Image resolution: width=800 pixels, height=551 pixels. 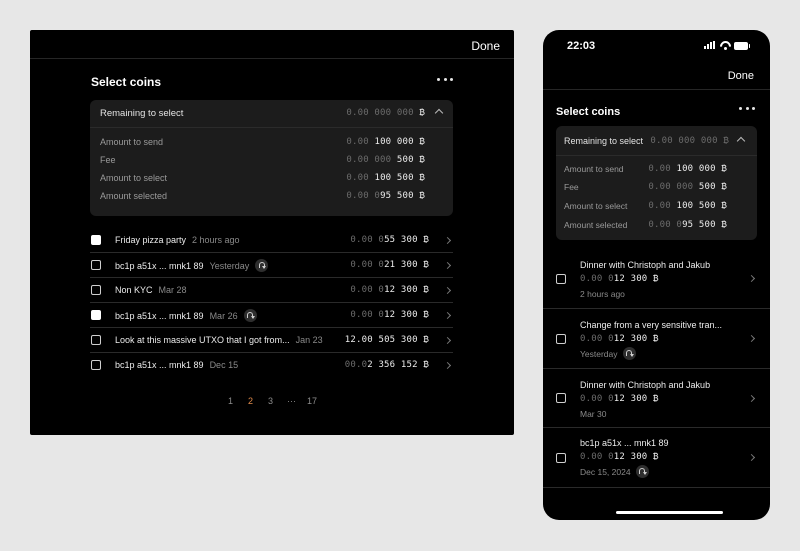 I want to click on battery-icon, so click(x=742, y=46).